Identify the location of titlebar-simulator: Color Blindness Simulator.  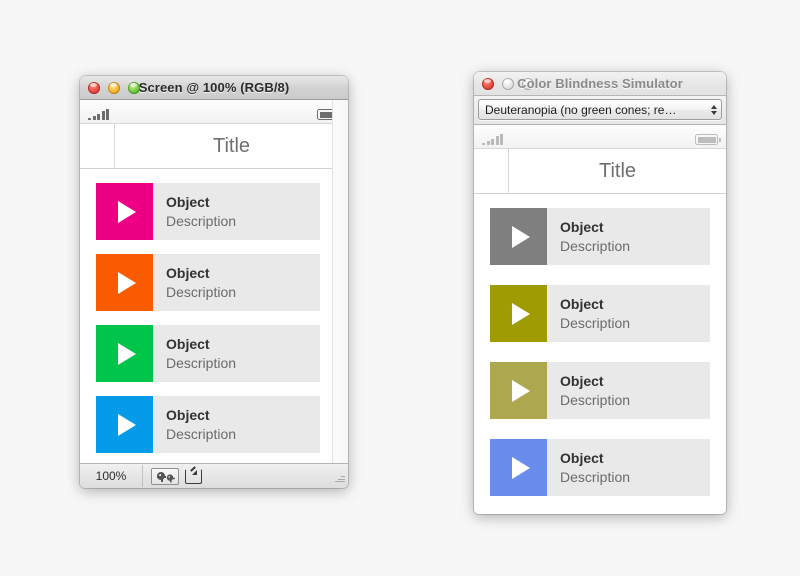
(600, 84).